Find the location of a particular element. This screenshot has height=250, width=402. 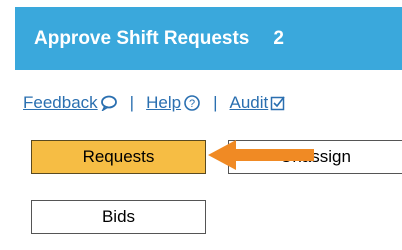

page-title: Approve Shift Requests is located at coordinates (142, 38).